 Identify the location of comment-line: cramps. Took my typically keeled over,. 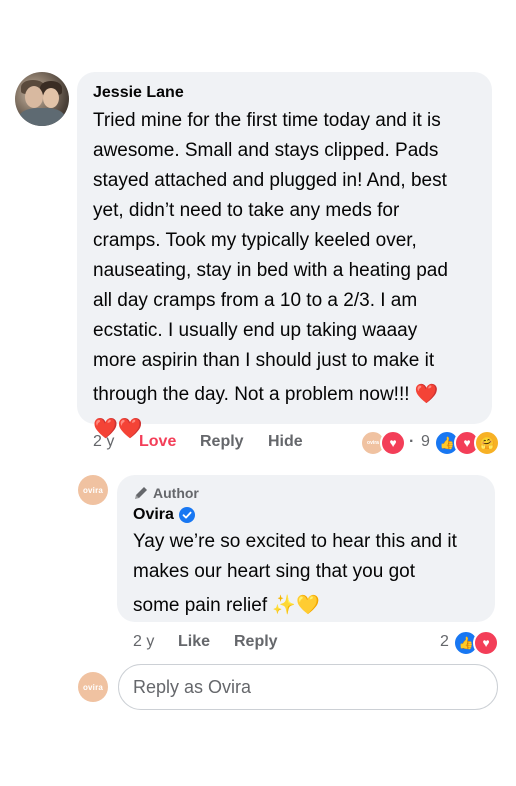
(255, 240).